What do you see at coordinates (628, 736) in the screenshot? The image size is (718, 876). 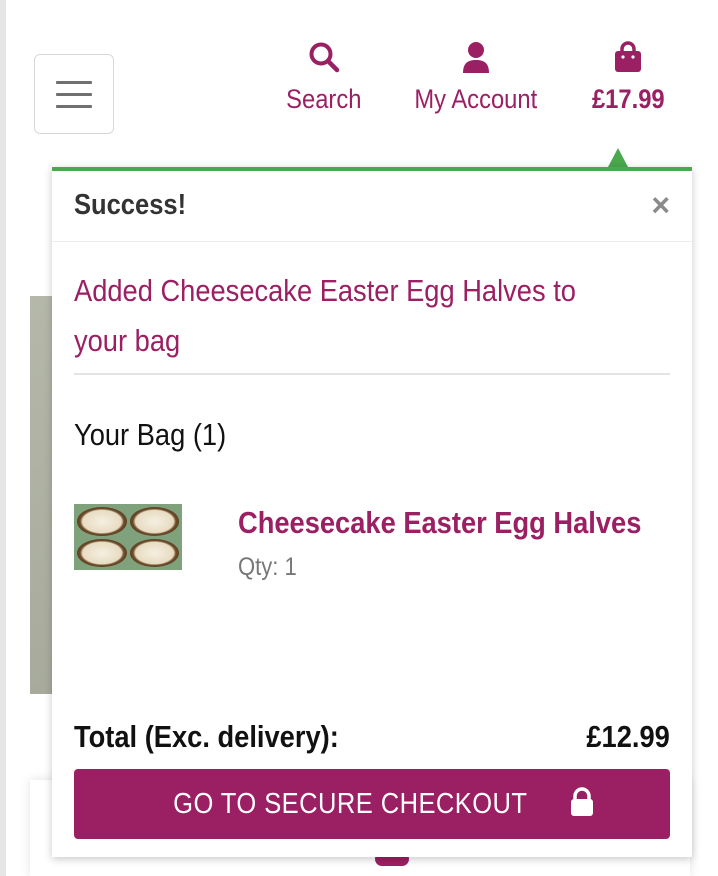 I see `total-value: £12.99` at bounding box center [628, 736].